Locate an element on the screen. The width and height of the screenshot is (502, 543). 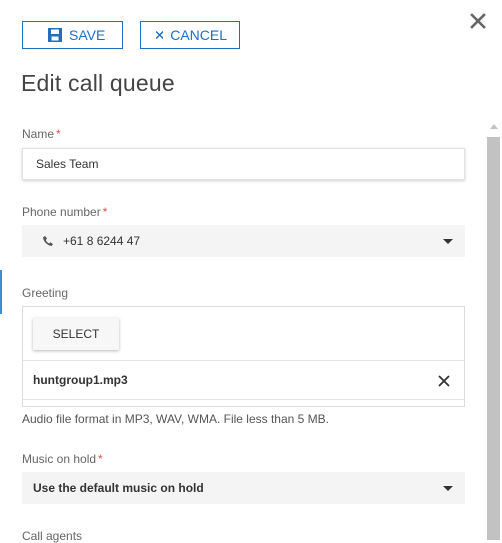
phone-number-label-text: Phone number is located at coordinates (61, 212).